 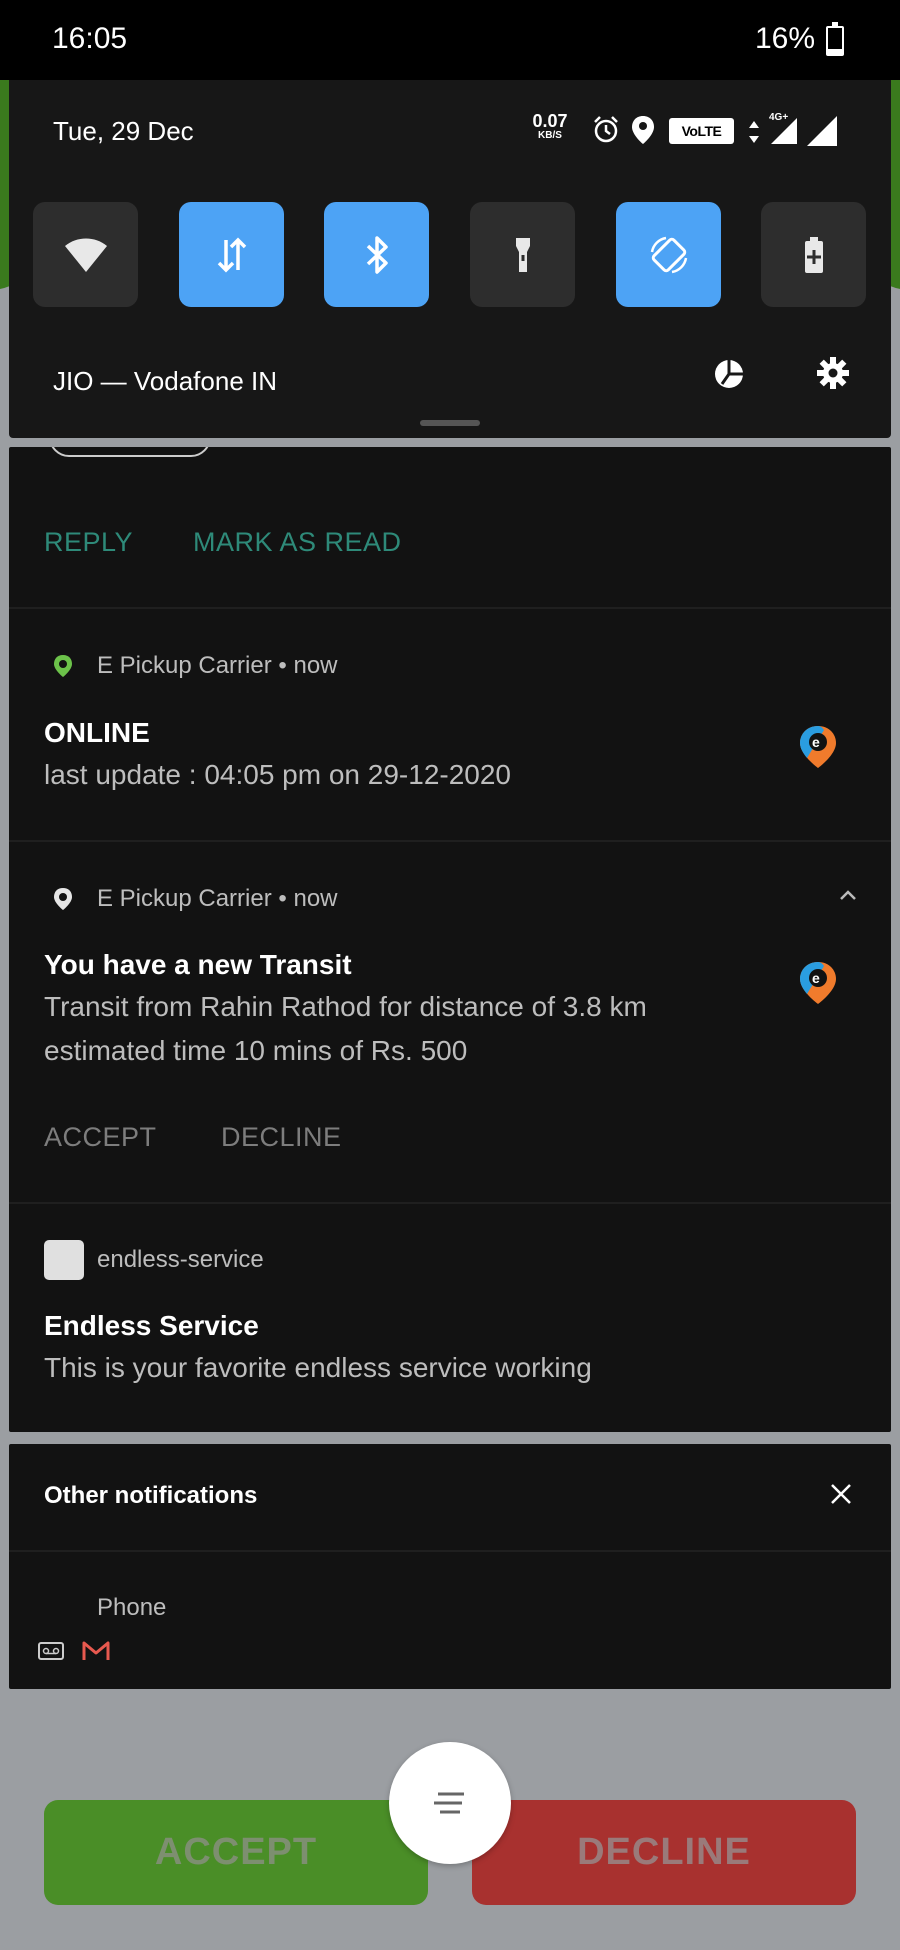 I want to click on status-bar: 16:05 16%, so click(x=450, y=40).